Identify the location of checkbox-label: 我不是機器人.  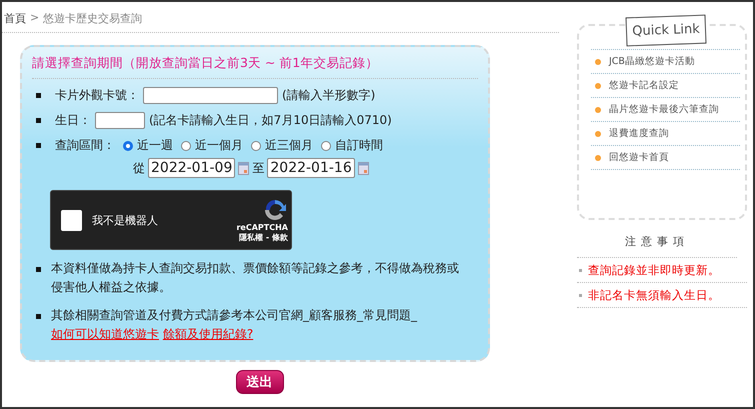
(125, 220).